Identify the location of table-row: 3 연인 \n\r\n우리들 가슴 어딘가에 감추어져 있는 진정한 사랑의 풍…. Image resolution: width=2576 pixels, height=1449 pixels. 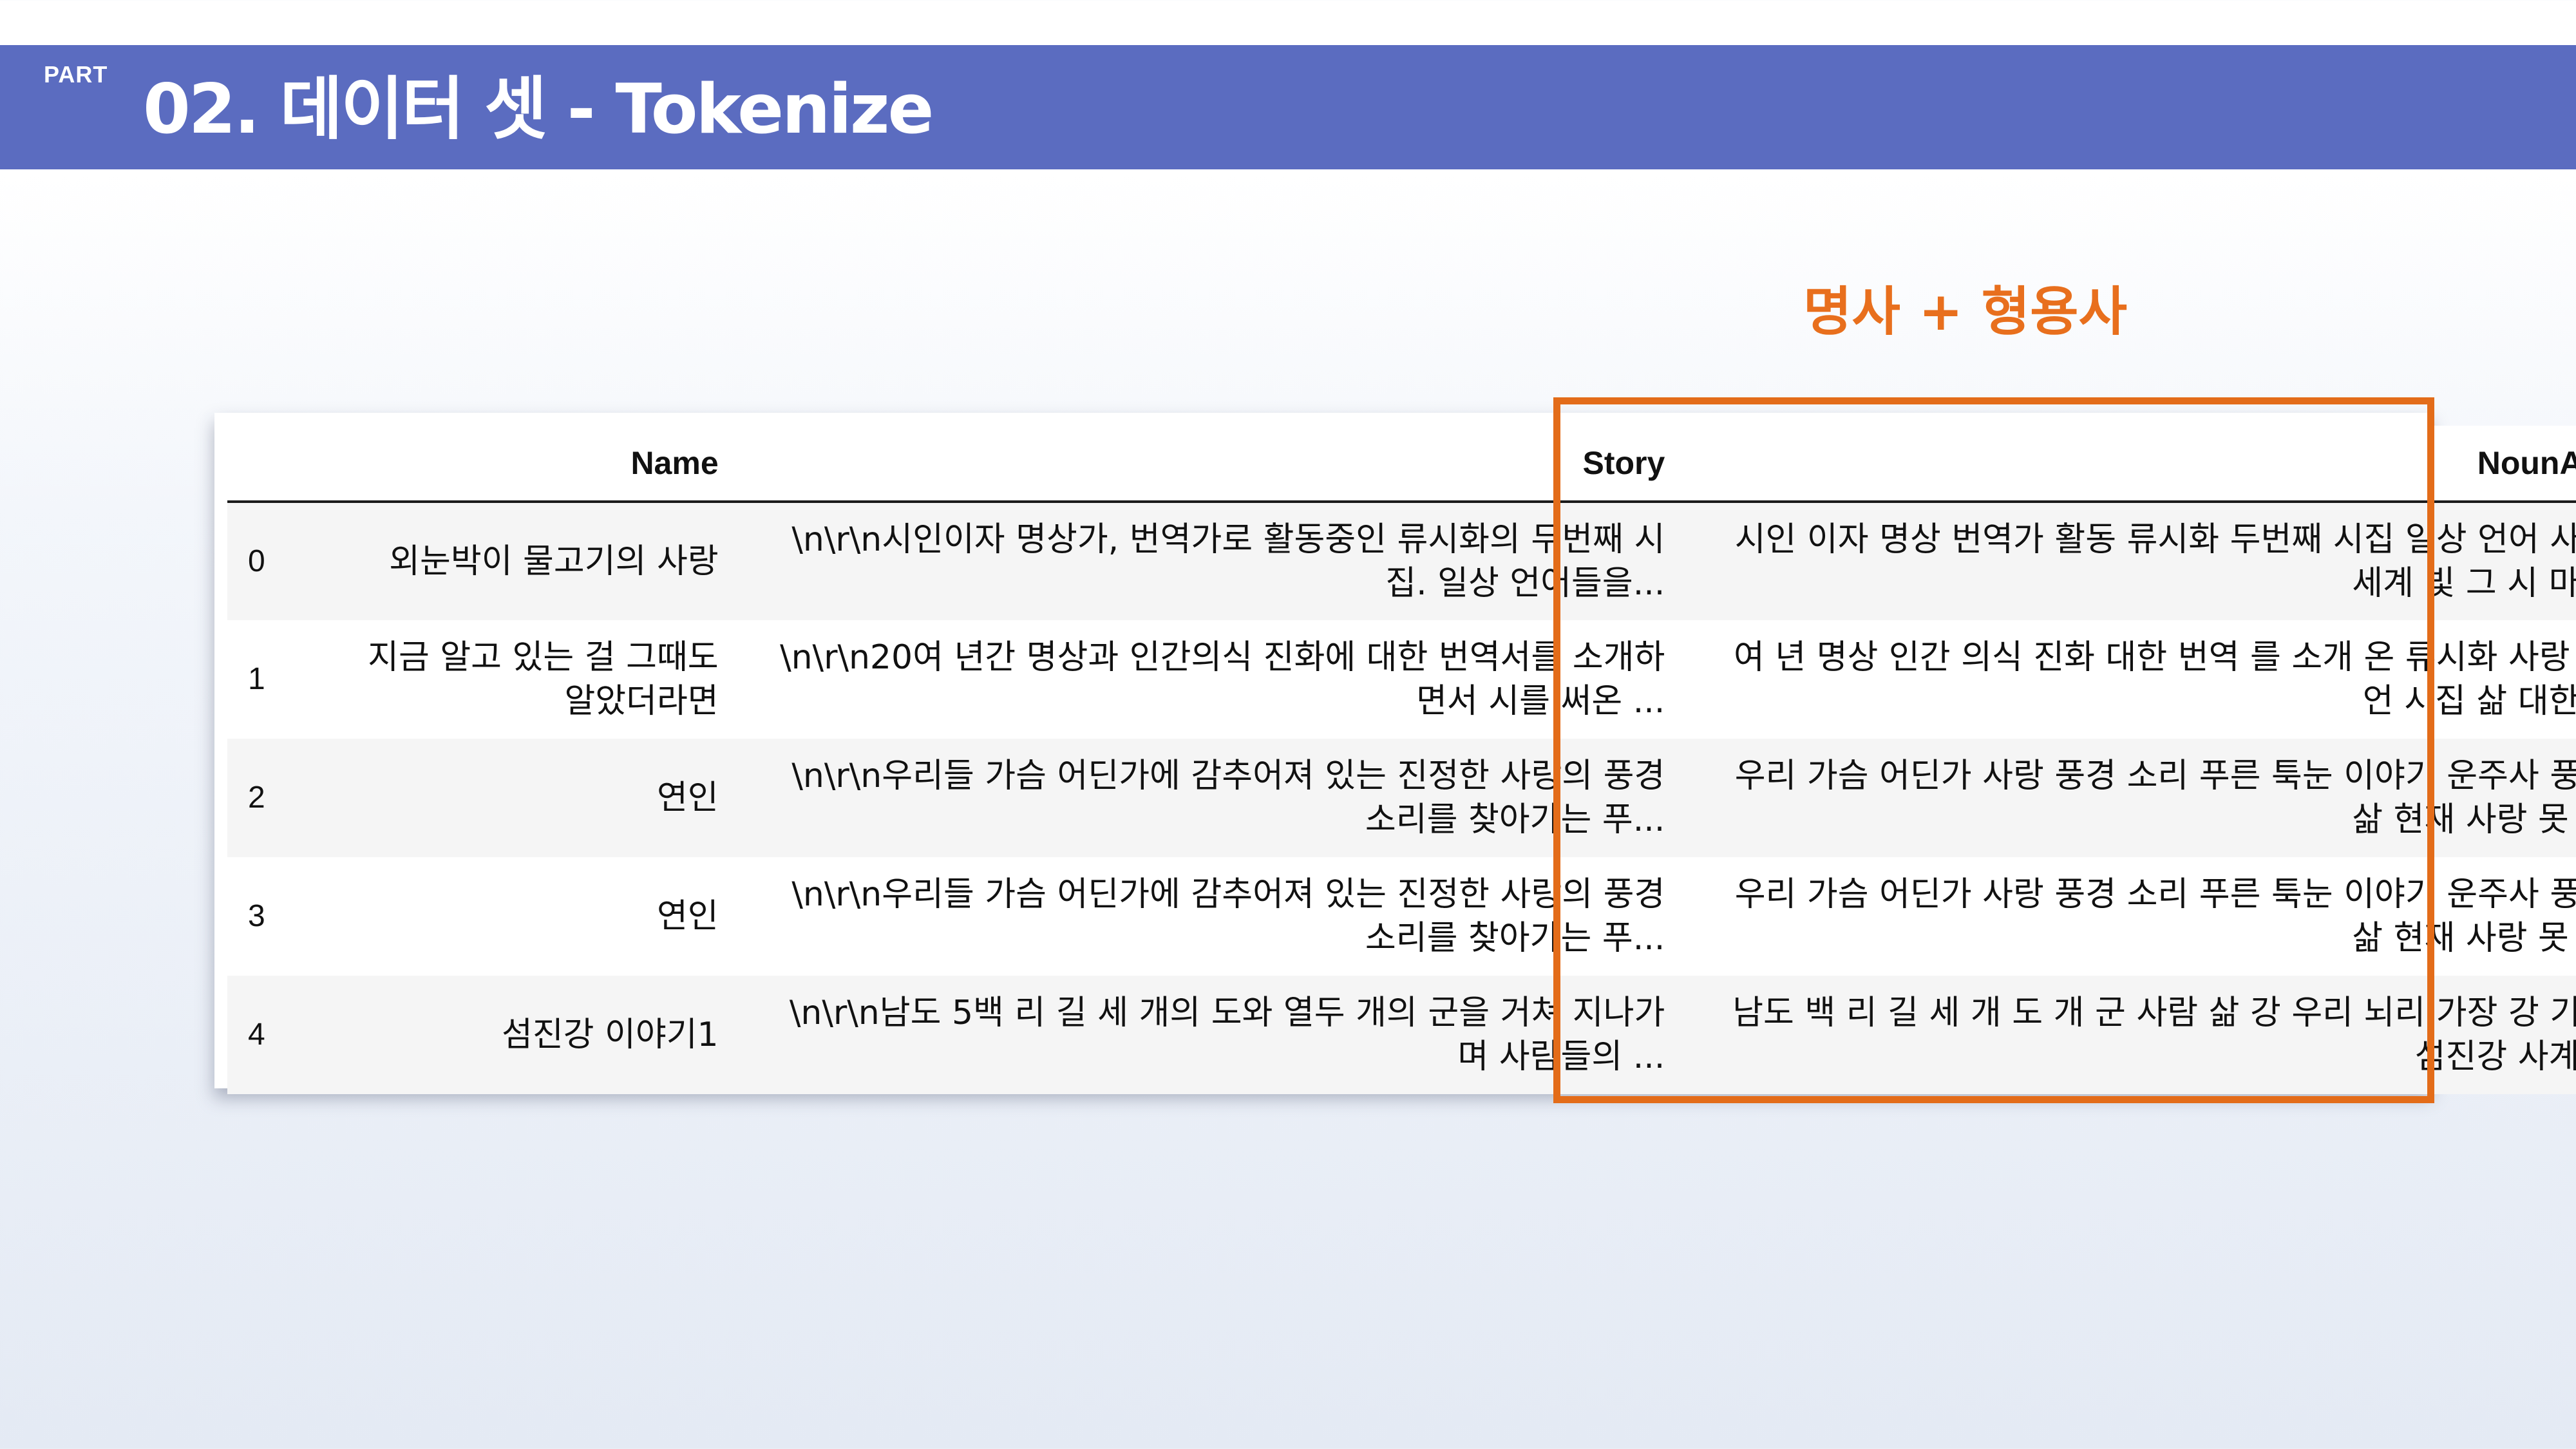
(1401, 916).